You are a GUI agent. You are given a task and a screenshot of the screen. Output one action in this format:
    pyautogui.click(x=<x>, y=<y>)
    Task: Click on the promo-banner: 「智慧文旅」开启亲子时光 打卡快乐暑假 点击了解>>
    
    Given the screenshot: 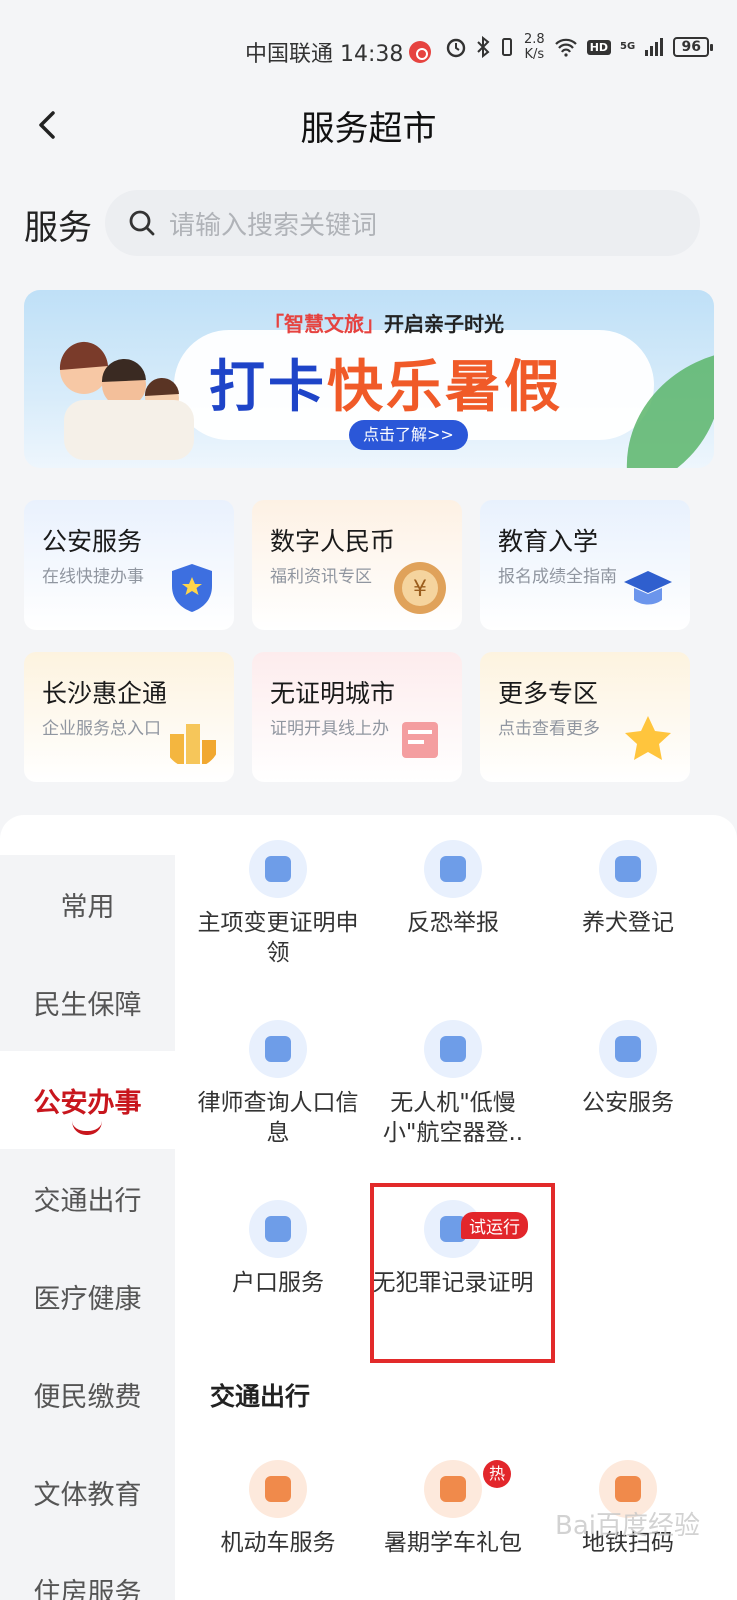 What is the action you would take?
    pyautogui.click(x=369, y=379)
    